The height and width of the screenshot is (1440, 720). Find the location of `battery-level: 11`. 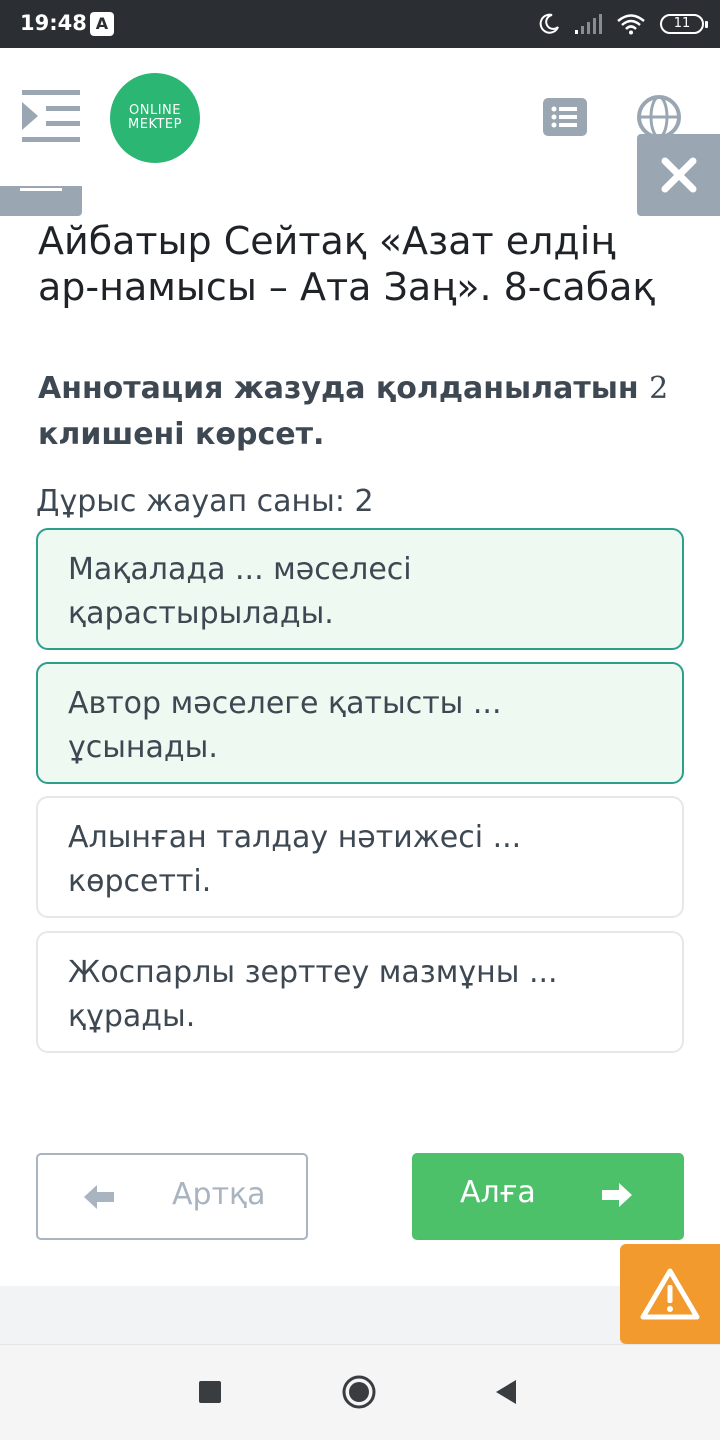

battery-level: 11 is located at coordinates (682, 23).